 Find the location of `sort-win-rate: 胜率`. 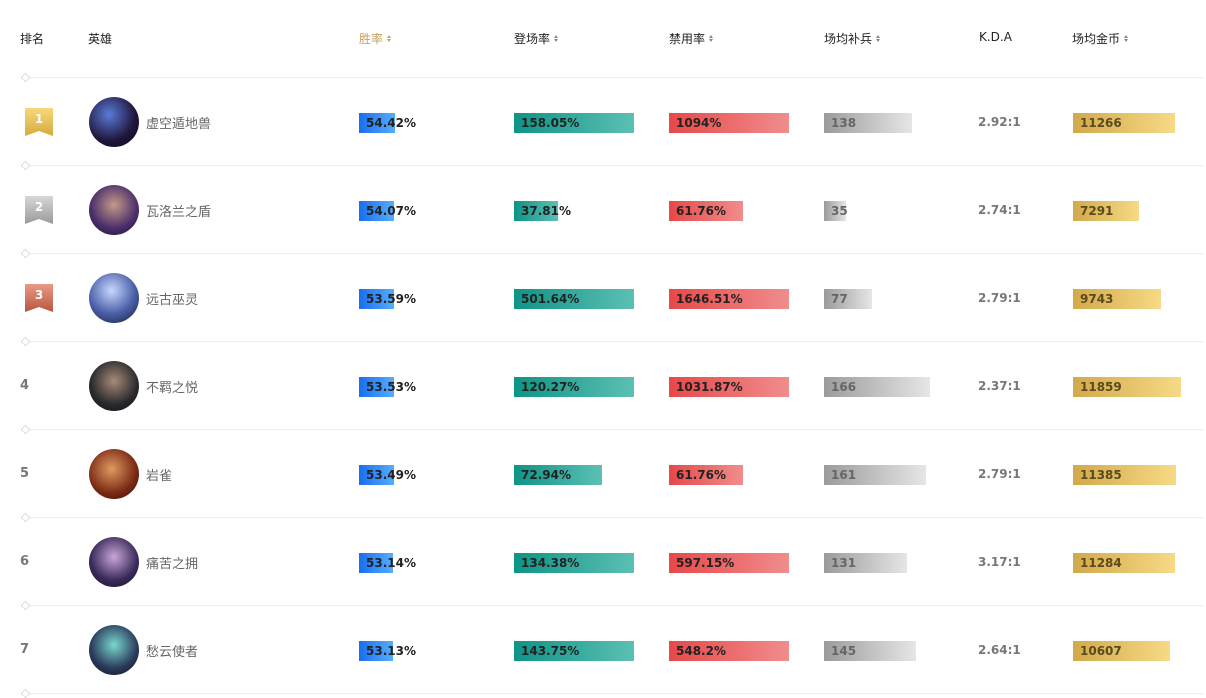

sort-win-rate: 胜率 is located at coordinates (375, 38).